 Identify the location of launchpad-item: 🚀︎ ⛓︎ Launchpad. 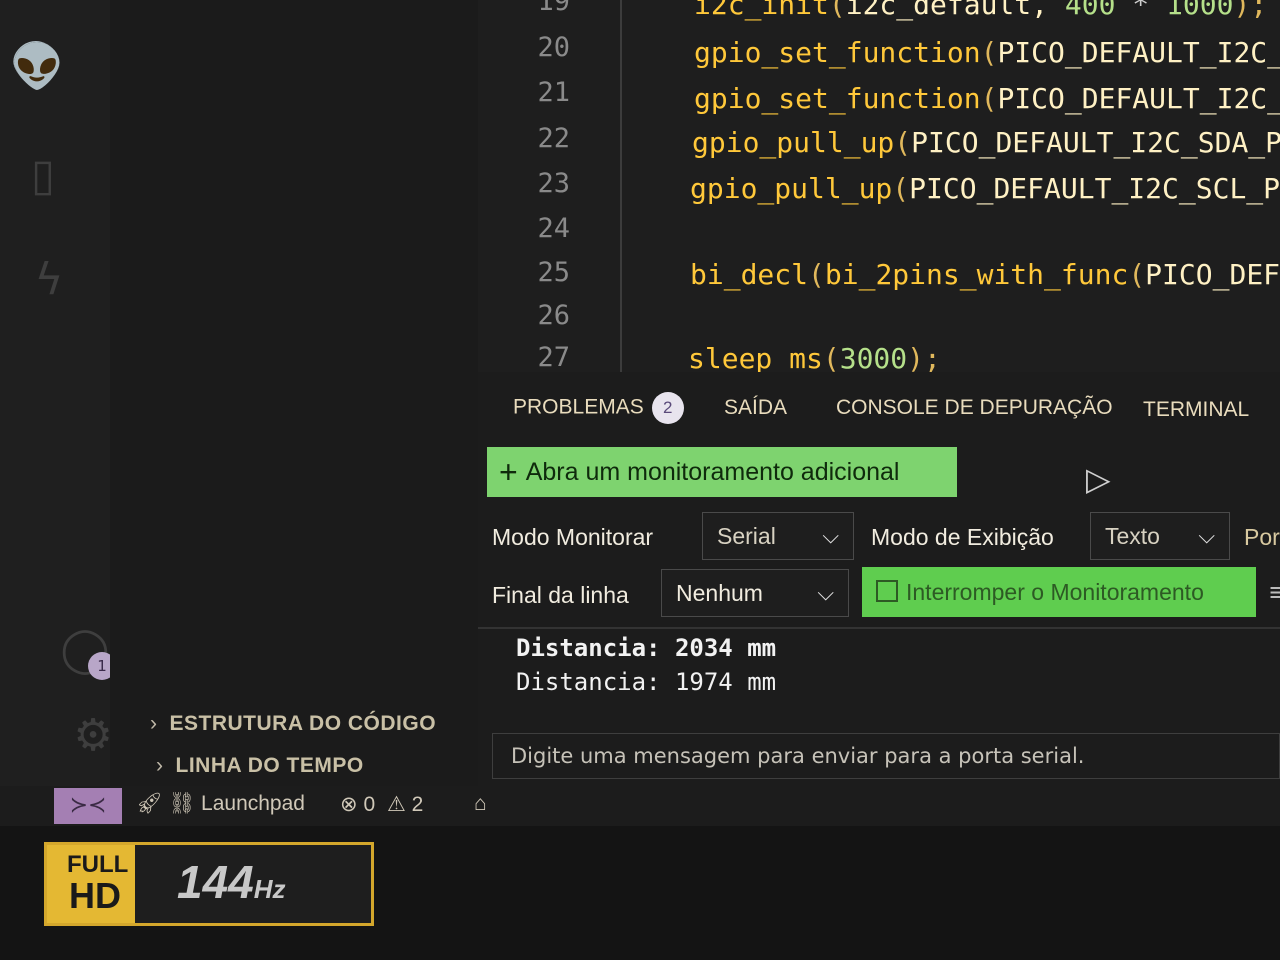
(220, 804).